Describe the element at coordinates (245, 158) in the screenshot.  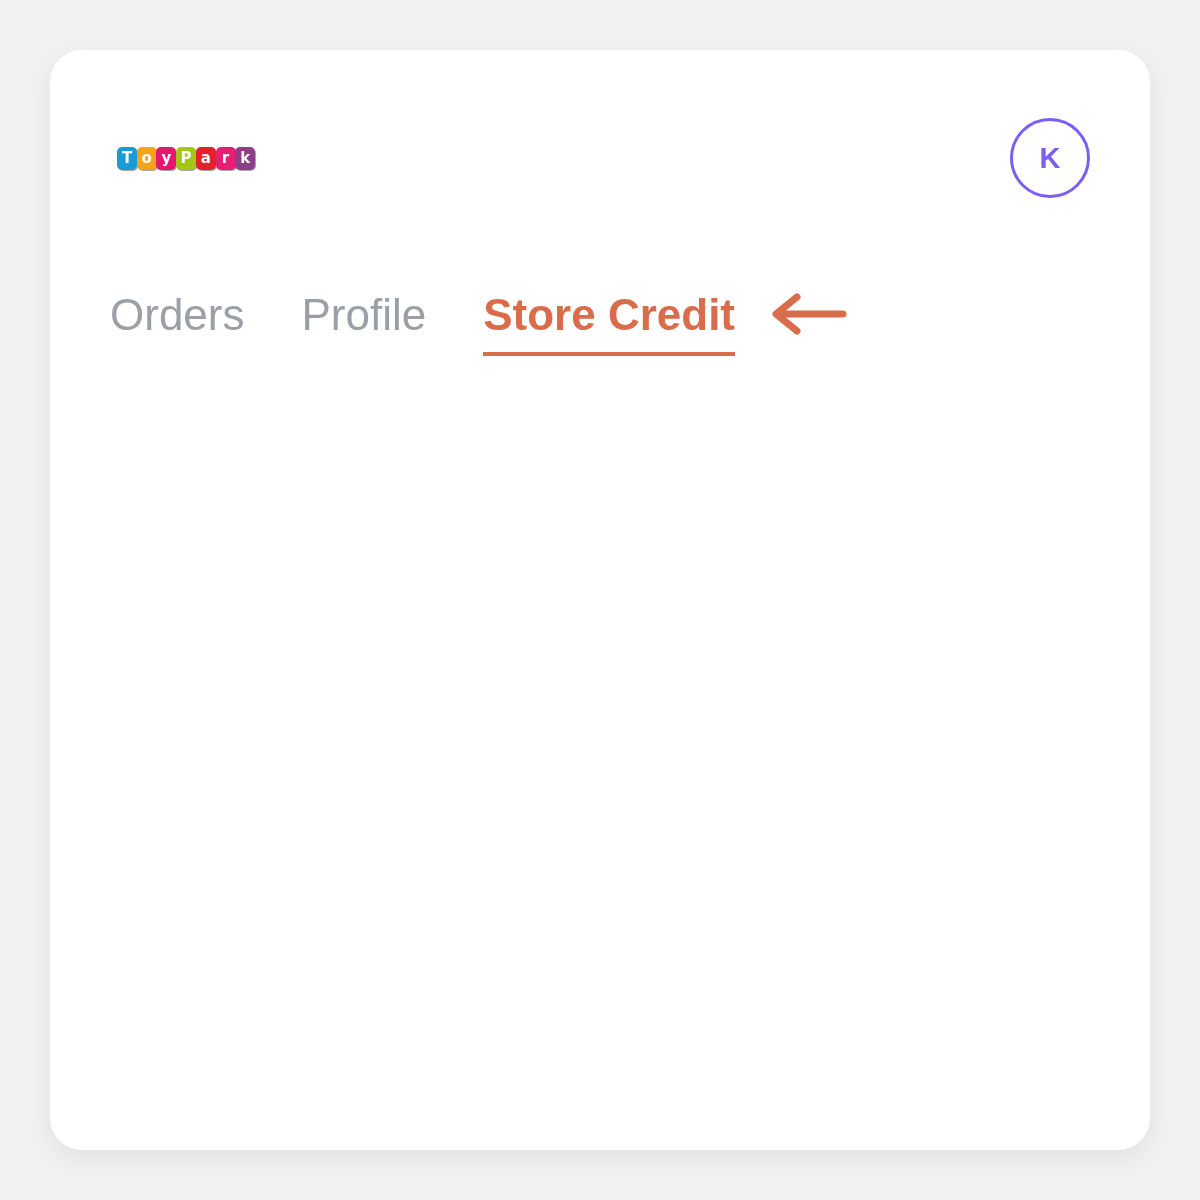
I see `logo-letter-tile: k` at that location.